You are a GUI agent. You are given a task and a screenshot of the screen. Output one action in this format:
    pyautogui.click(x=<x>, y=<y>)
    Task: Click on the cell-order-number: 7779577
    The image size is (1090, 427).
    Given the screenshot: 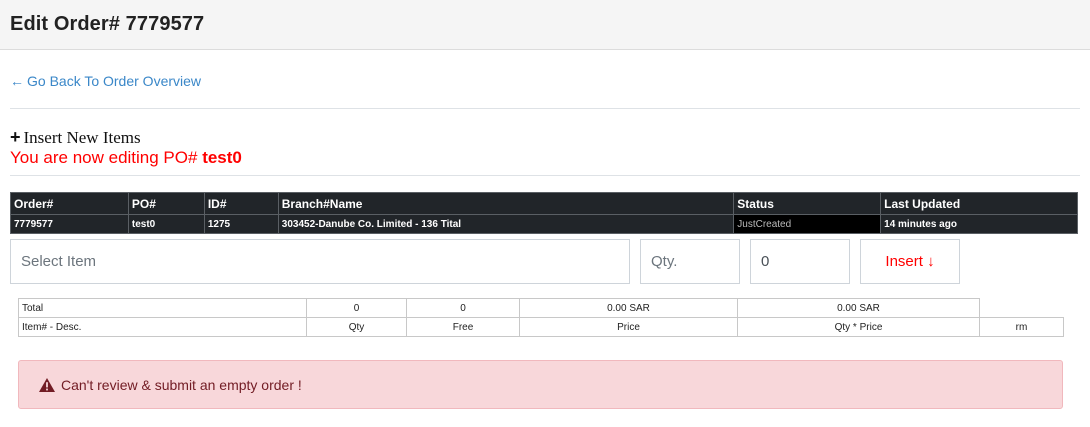 What is the action you would take?
    pyautogui.click(x=69, y=224)
    